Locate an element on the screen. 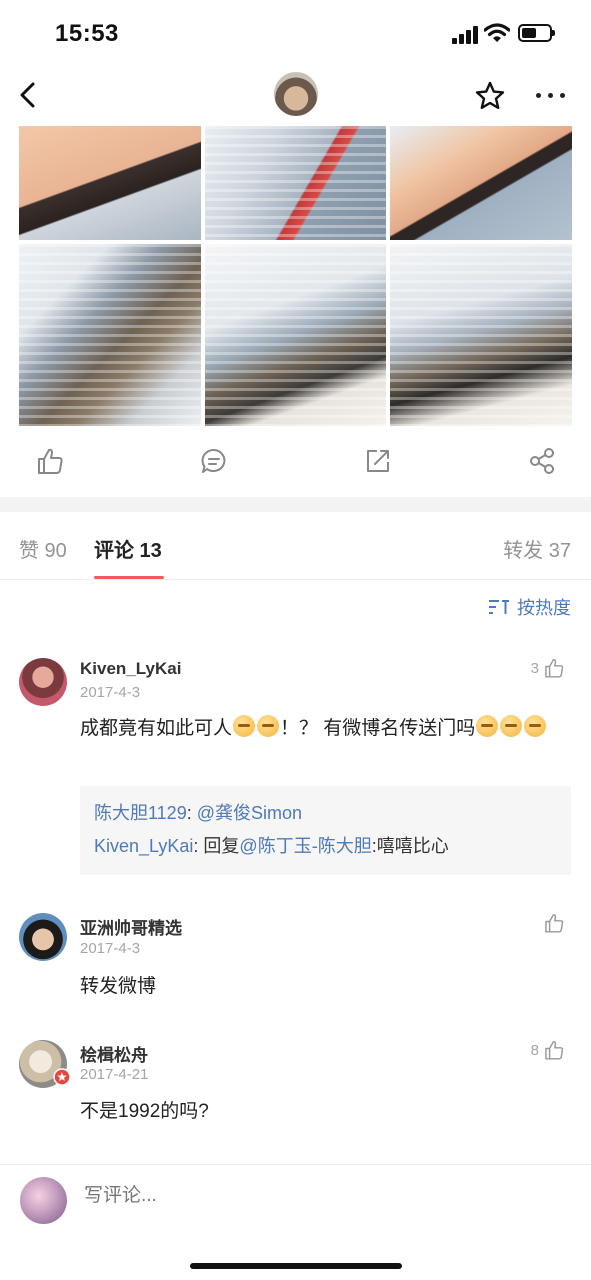 The image size is (591, 1280). reply-mention: @龚俊Simon is located at coordinates (249, 813).